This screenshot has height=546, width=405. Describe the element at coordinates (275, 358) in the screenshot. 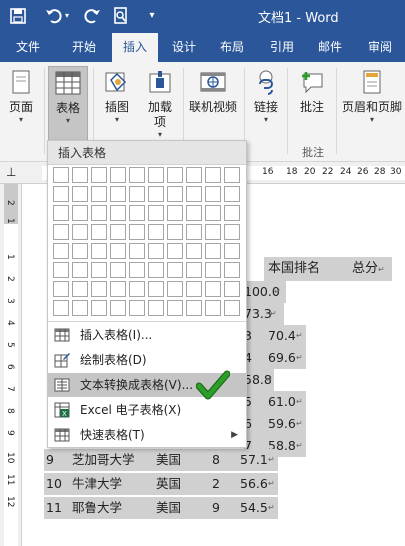

I see `table-row: 4 69.6 ↵` at that location.